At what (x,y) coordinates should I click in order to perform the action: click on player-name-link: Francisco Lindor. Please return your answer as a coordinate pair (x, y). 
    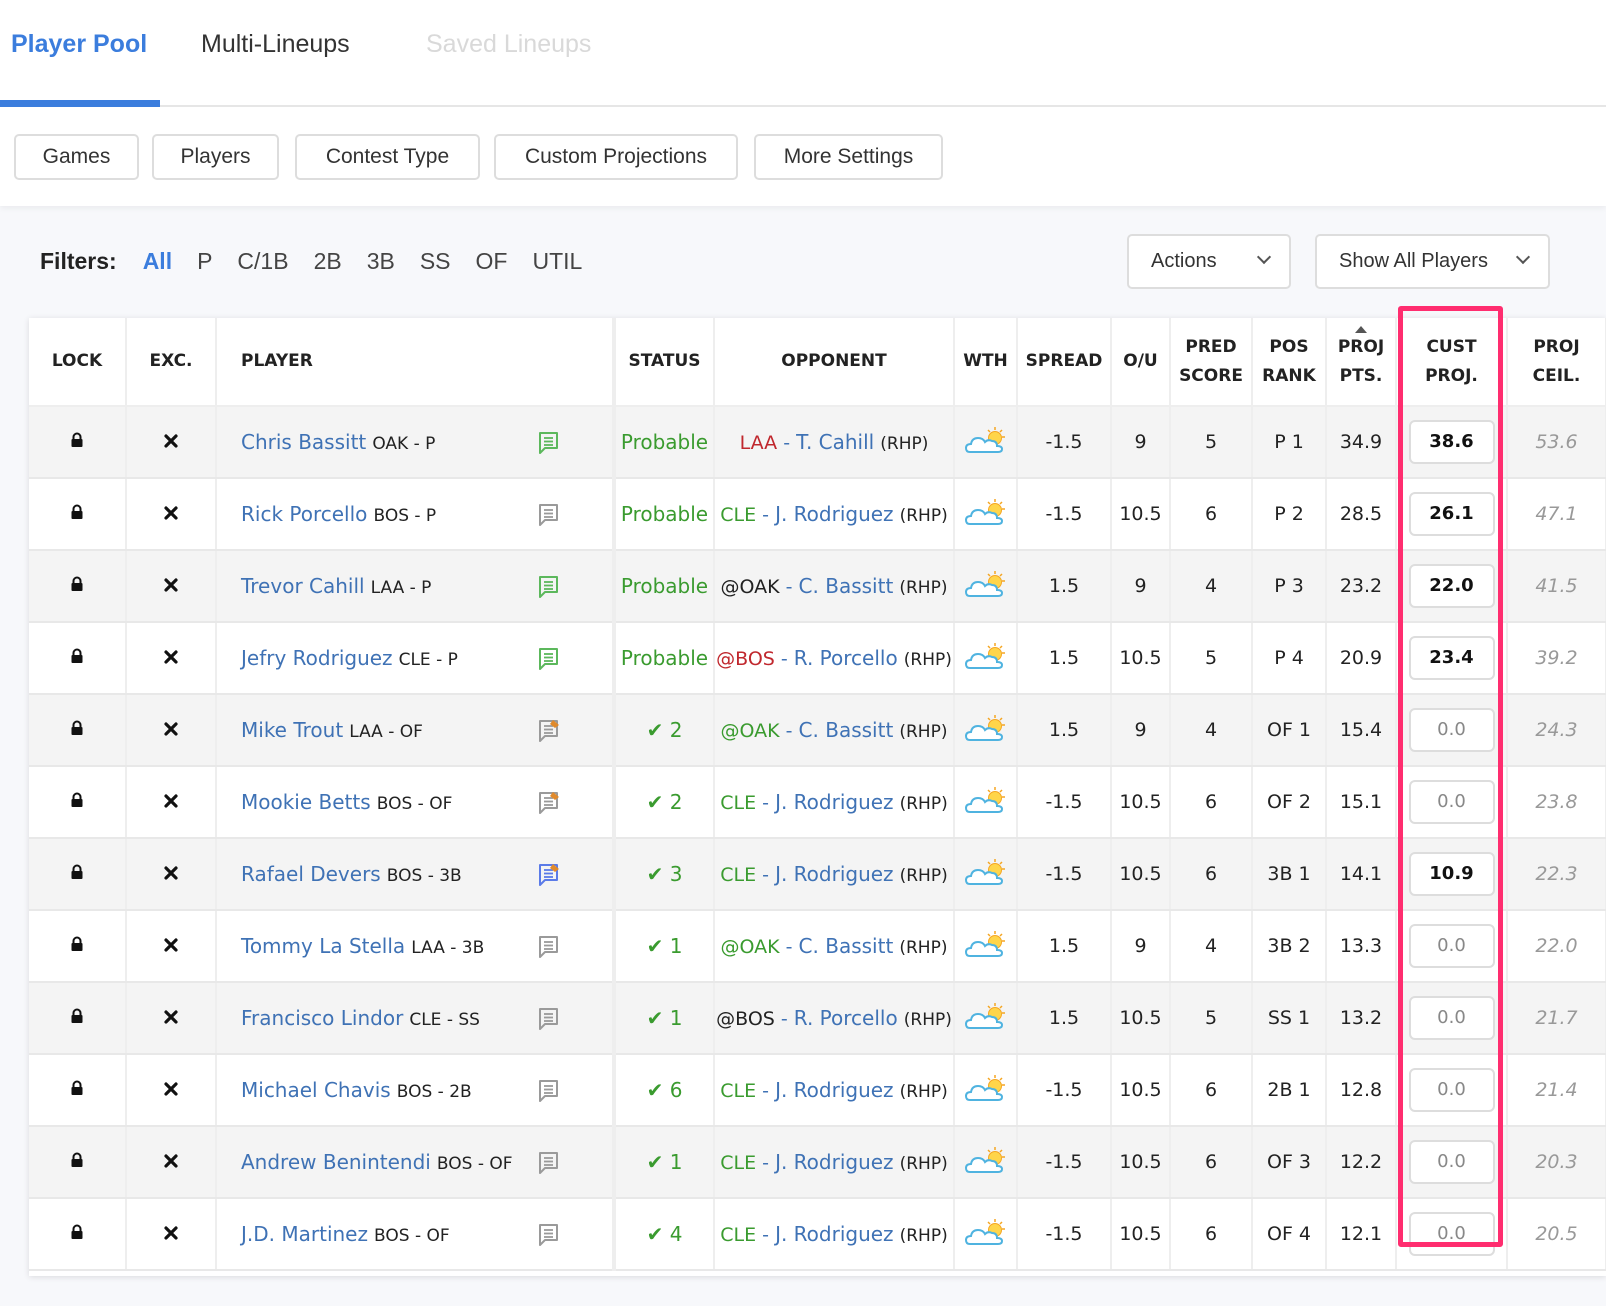
    Looking at the image, I should click on (322, 1018).